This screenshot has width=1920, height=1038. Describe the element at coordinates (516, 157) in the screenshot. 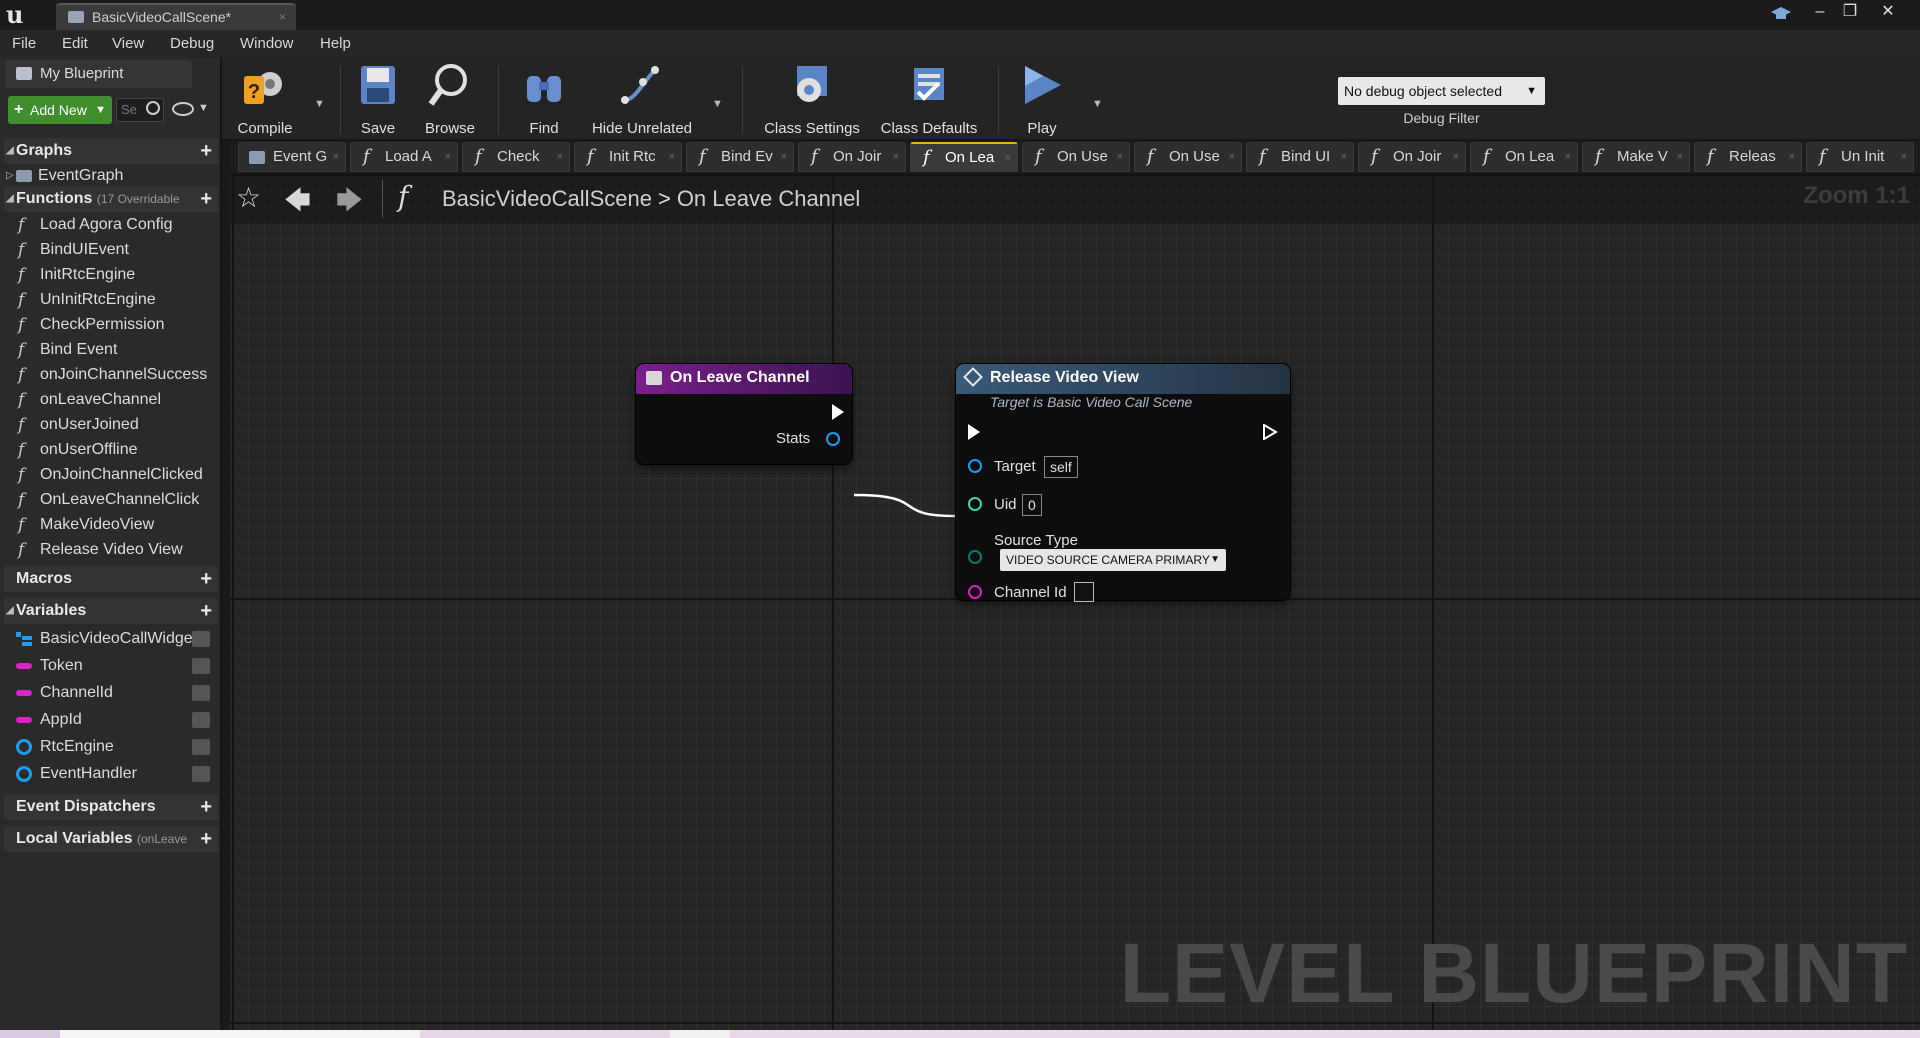

I see `tab-check: f Check ×` at that location.